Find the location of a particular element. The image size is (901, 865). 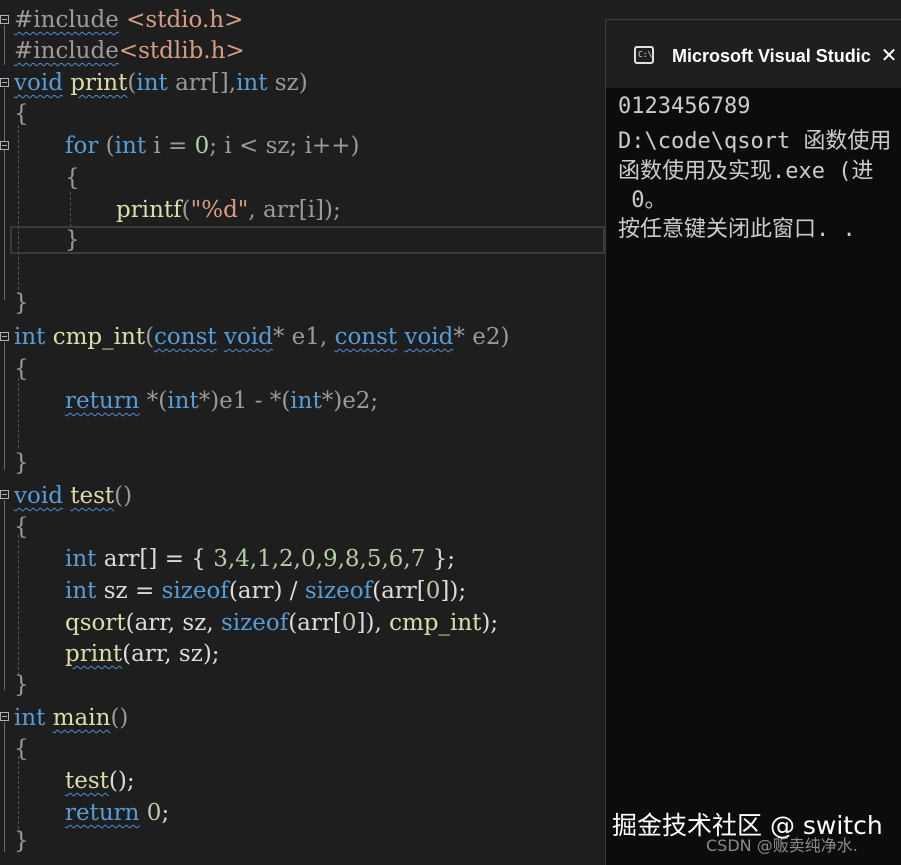

code-line-qsort: qsort(arr, sz, sizeof(arr[0]), cmp_int); is located at coordinates (281, 623).